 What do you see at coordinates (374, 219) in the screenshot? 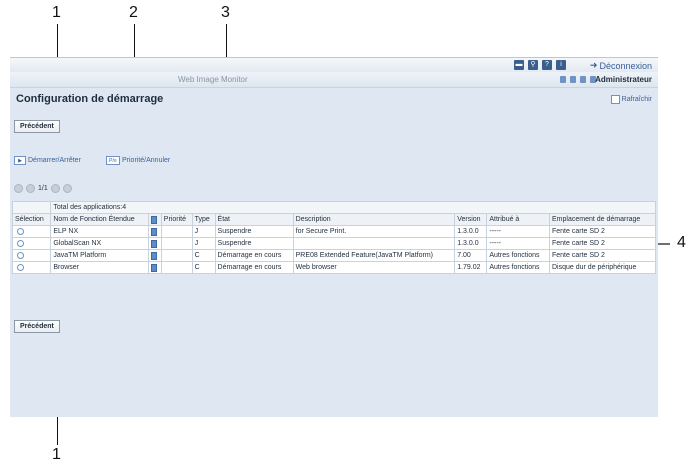
I see `col-description: Description` at bounding box center [374, 219].